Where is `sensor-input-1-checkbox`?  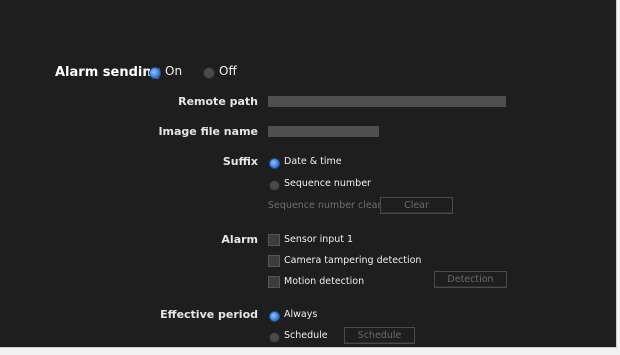
sensor-input-1-checkbox is located at coordinates (274, 240).